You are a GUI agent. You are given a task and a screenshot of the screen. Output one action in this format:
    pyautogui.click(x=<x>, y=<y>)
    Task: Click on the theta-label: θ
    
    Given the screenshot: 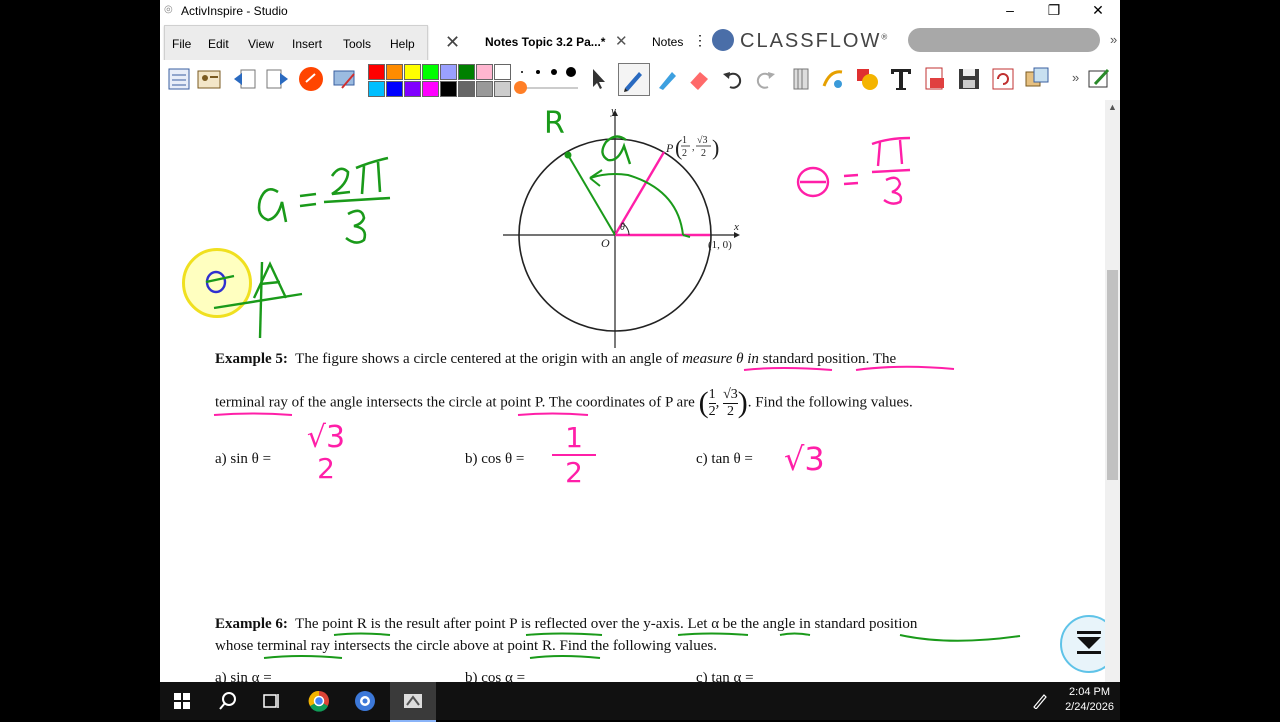 What is the action you would take?
    pyautogui.click(x=622, y=227)
    